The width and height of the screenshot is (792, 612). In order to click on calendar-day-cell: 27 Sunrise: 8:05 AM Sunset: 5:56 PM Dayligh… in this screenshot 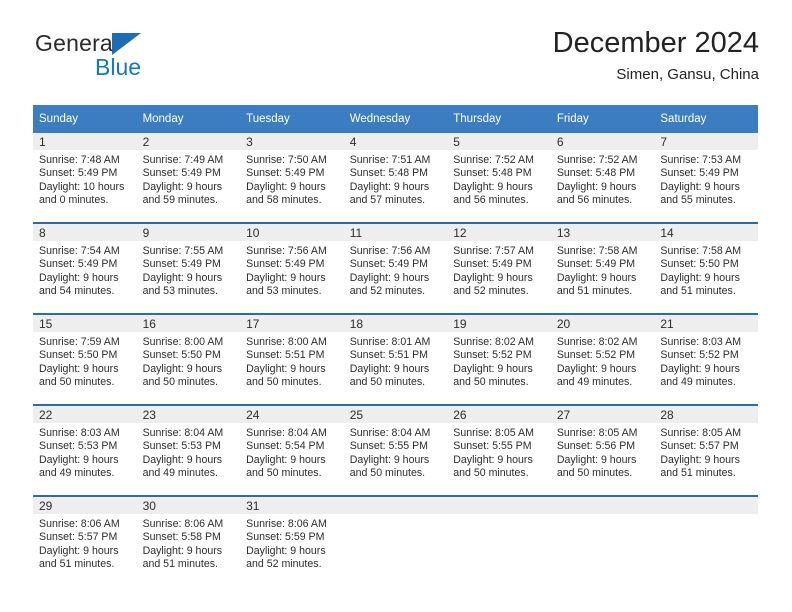, I will do `click(602, 450)`.